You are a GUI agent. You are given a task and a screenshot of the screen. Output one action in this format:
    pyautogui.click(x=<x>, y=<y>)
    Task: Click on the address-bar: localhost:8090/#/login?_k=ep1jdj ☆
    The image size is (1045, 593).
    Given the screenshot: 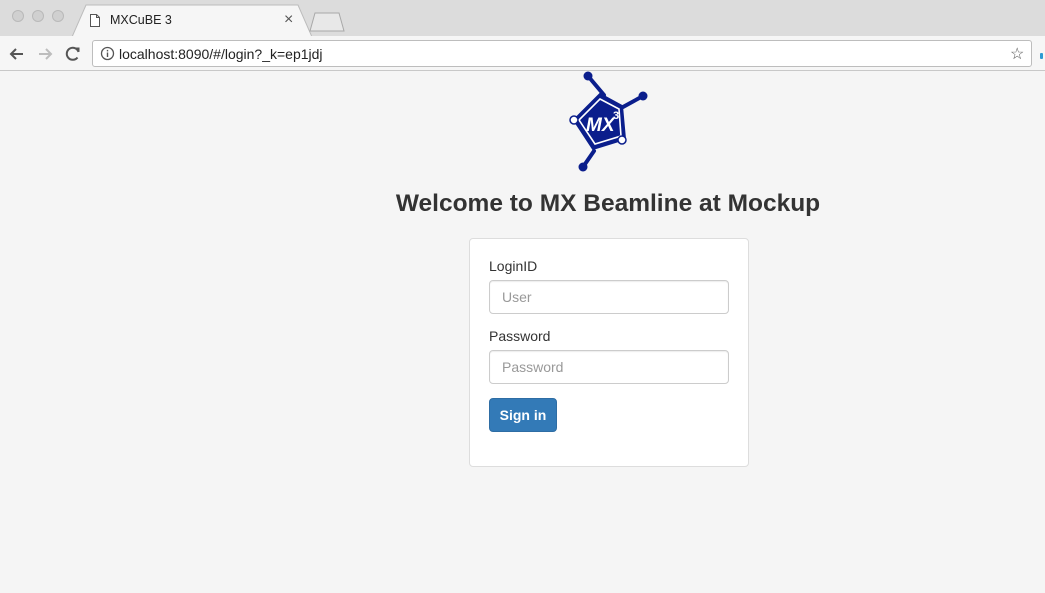 What is the action you would take?
    pyautogui.click(x=562, y=53)
    